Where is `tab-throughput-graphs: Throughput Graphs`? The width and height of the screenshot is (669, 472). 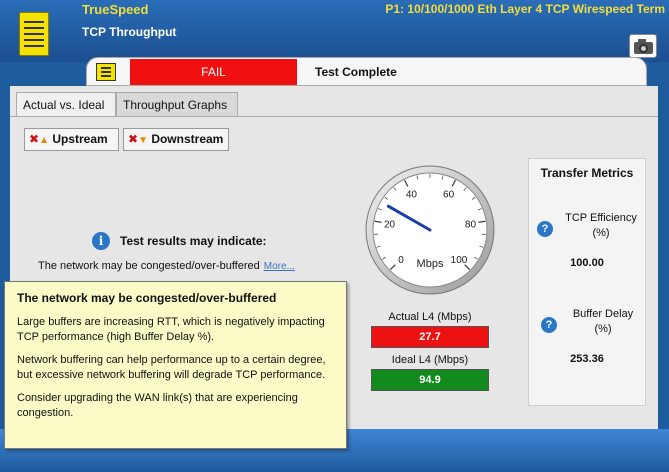 tab-throughput-graphs: Throughput Graphs is located at coordinates (177, 104).